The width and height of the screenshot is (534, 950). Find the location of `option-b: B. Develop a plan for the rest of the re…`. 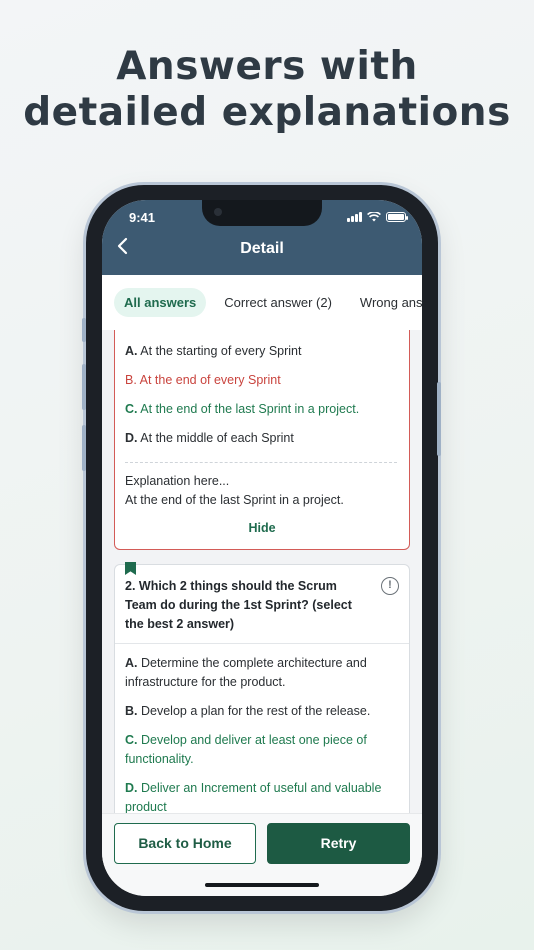

option-b: B. Develop a plan for the rest of the re… is located at coordinates (248, 711).